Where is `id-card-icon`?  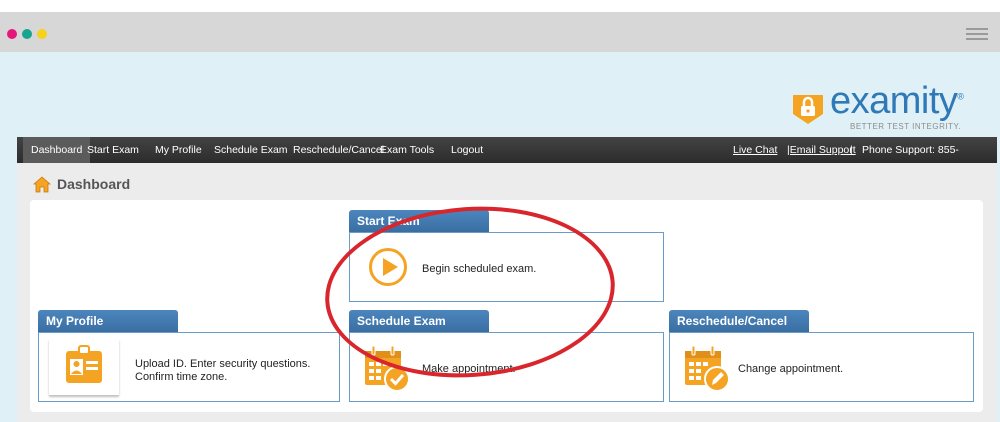 id-card-icon is located at coordinates (84, 365).